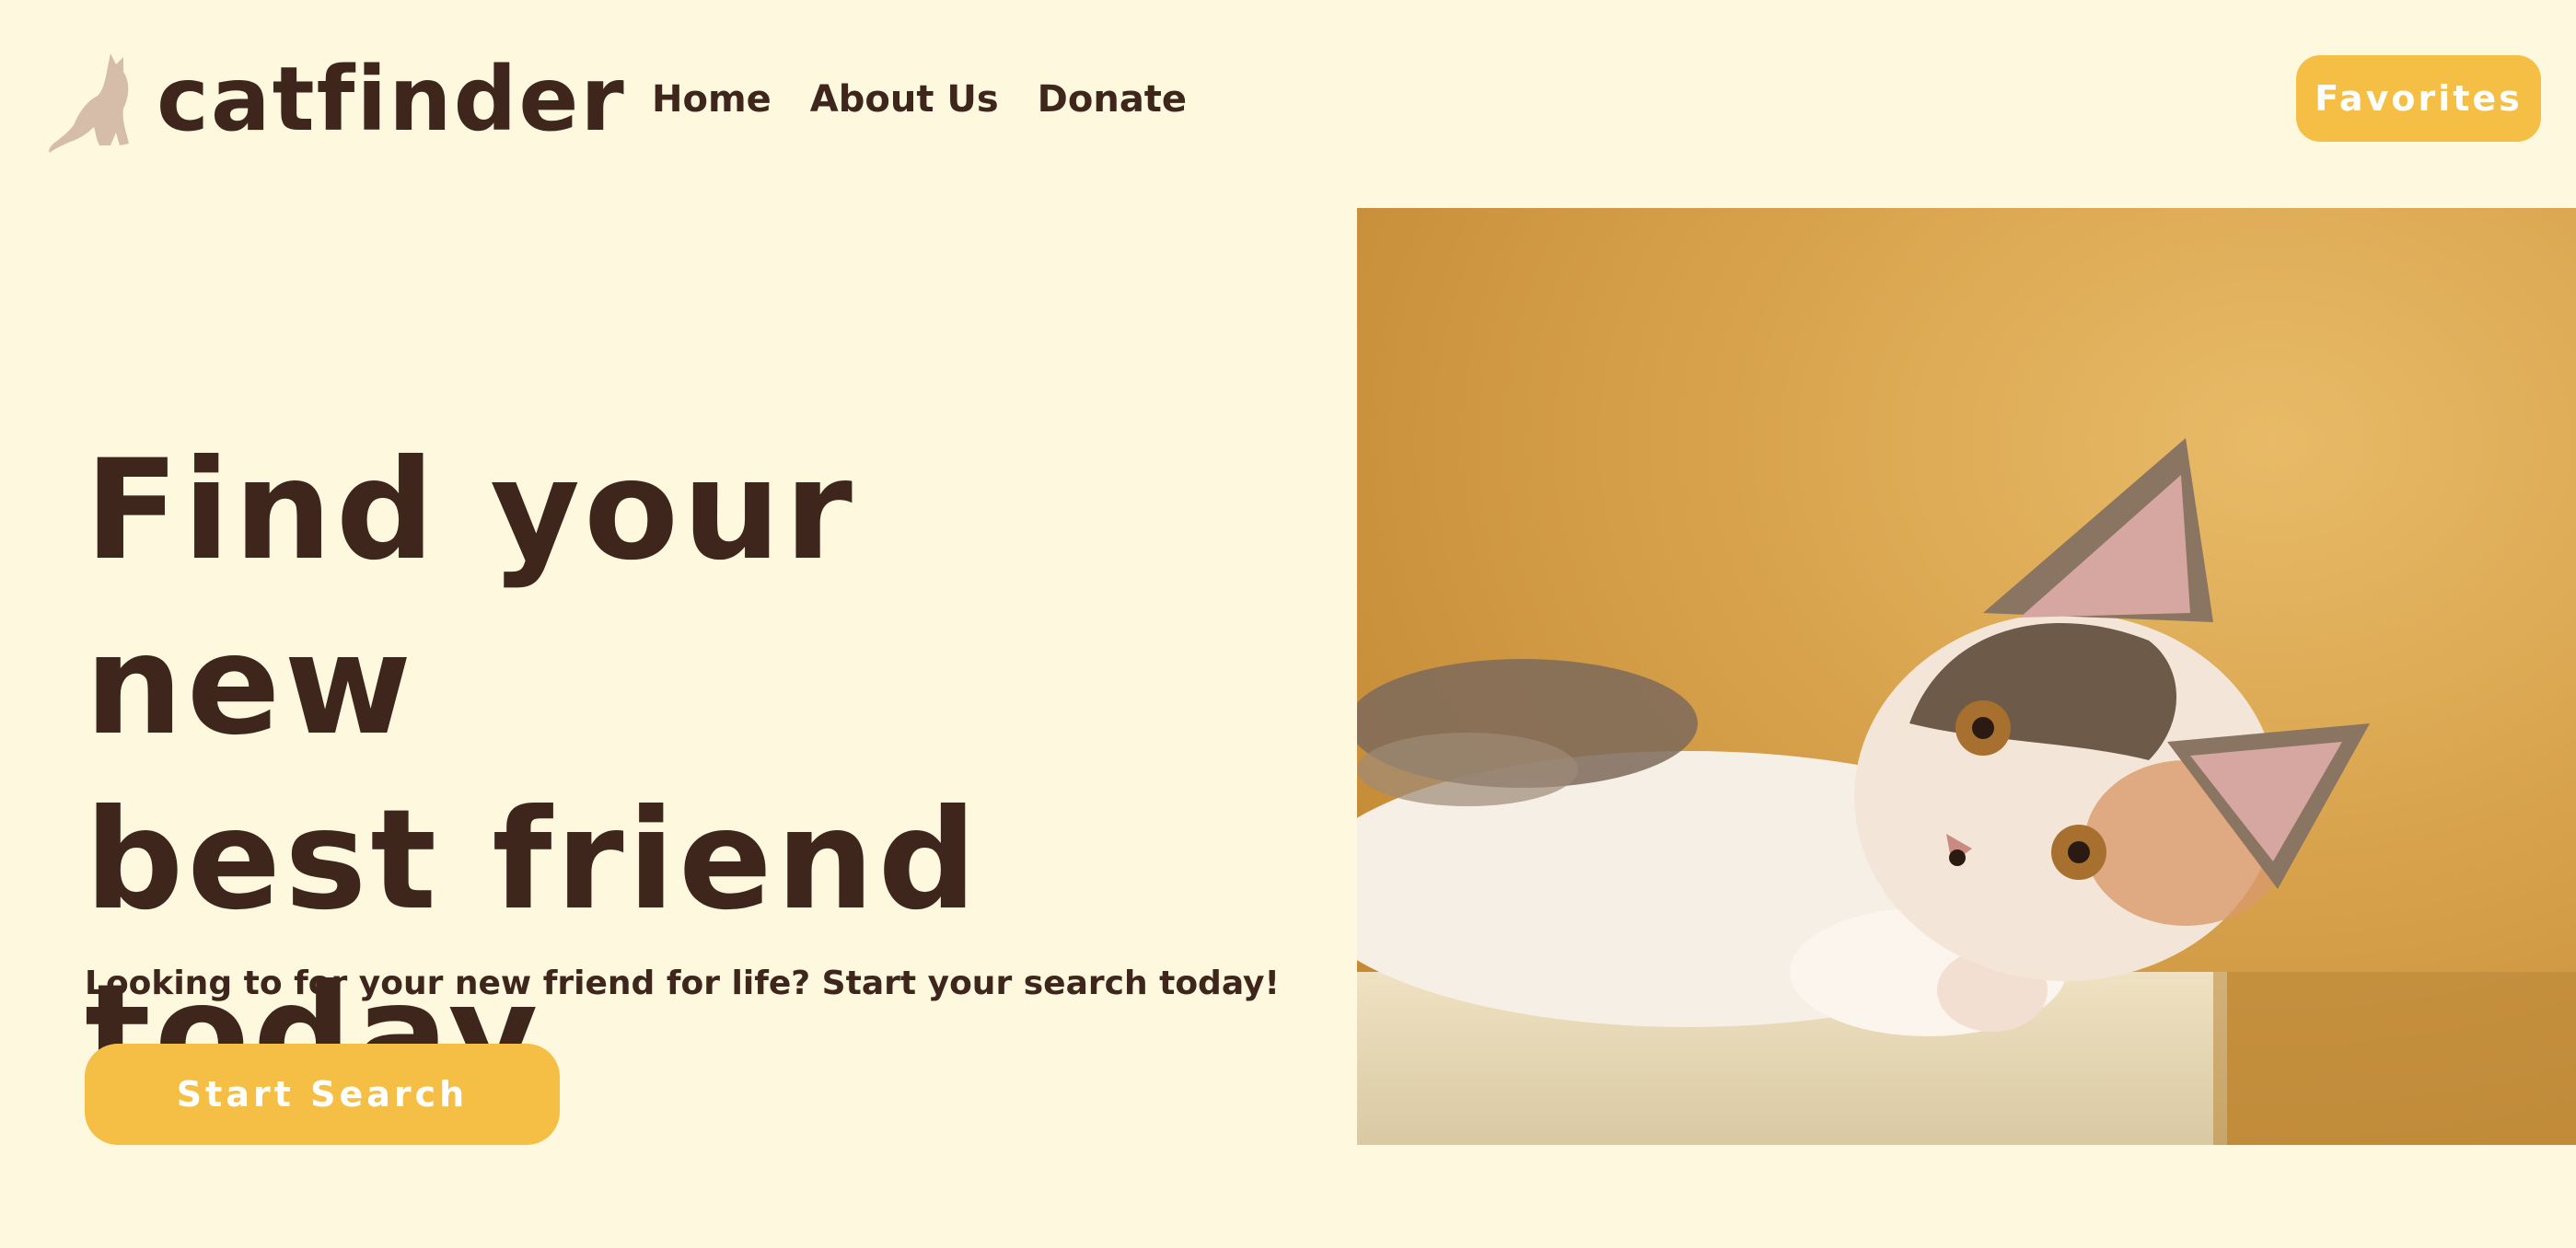  What do you see at coordinates (904, 99) in the screenshot?
I see `nav-about-link: About Us` at bounding box center [904, 99].